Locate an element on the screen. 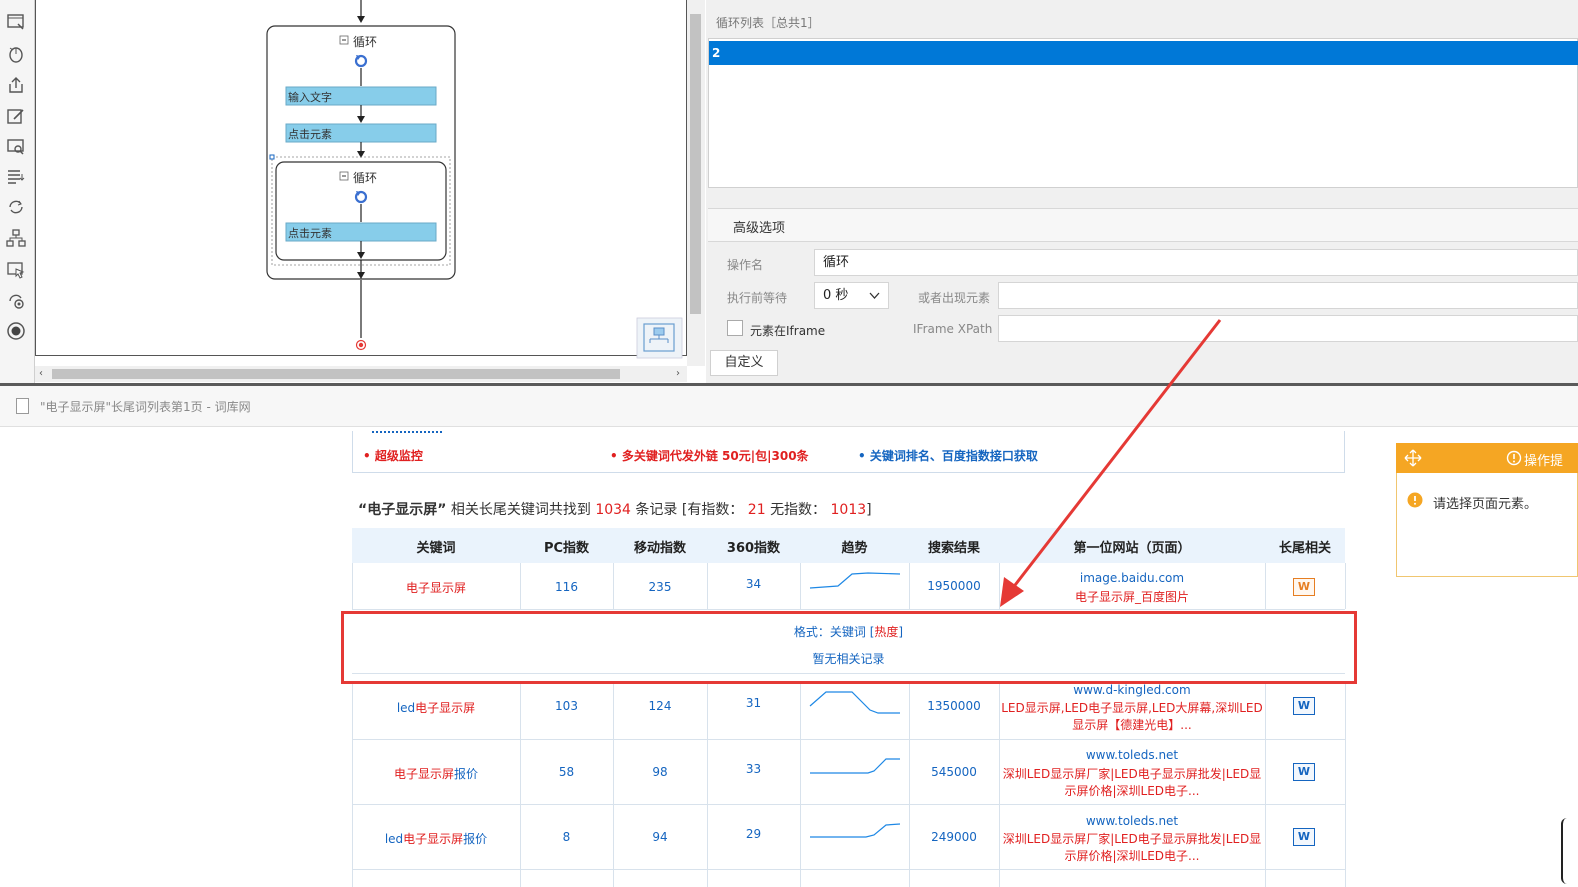  table-row-pc: 8 is located at coordinates (566, 837).